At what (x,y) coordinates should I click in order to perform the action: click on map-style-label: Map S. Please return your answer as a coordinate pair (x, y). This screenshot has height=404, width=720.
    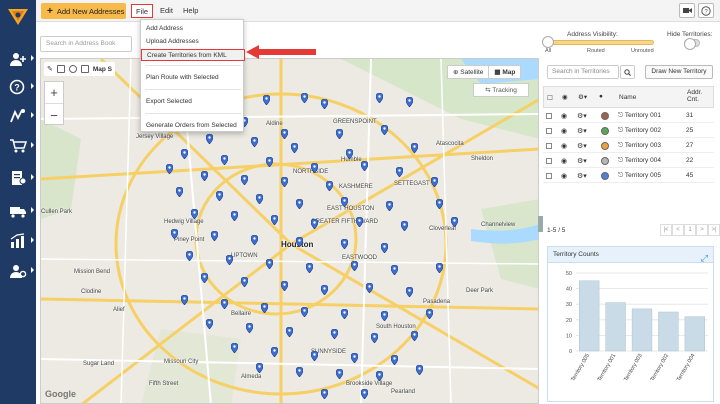
    Looking at the image, I should click on (102, 69).